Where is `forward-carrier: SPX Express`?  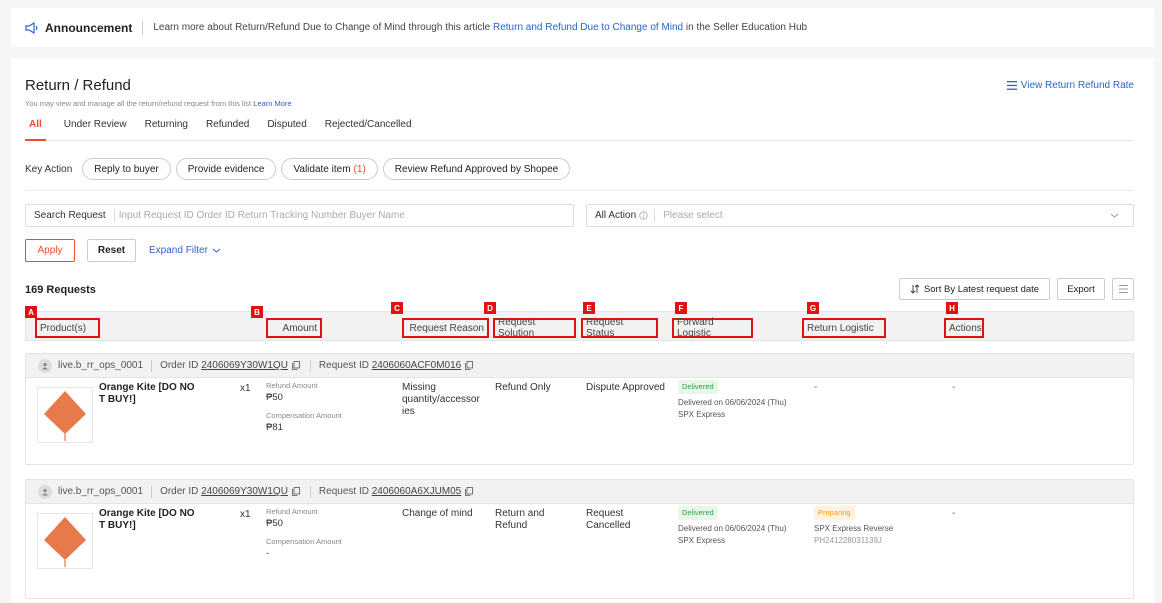
forward-carrier: SPX Express is located at coordinates (702, 540).